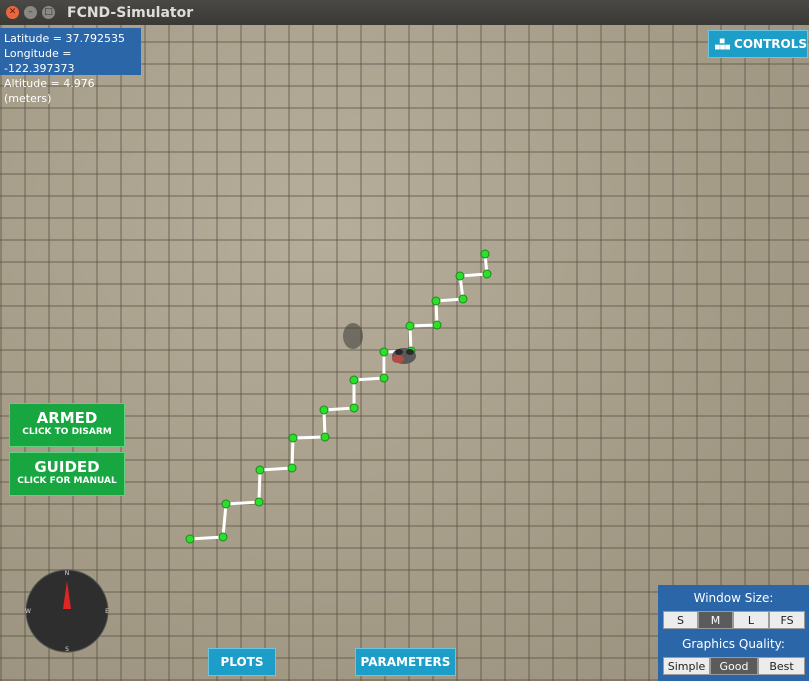 Image resolution: width=809 pixels, height=681 pixels. What do you see at coordinates (67, 467) in the screenshot?
I see `guided-title: GUIDED` at bounding box center [67, 467].